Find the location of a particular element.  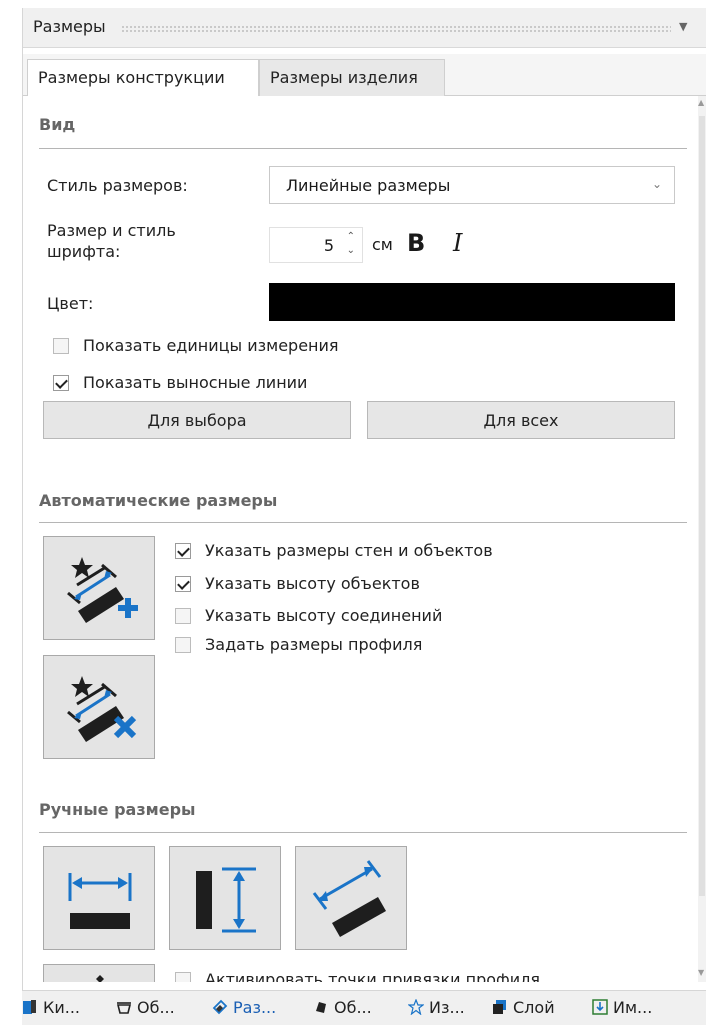

panel-title: Размеры is located at coordinates (69, 26).